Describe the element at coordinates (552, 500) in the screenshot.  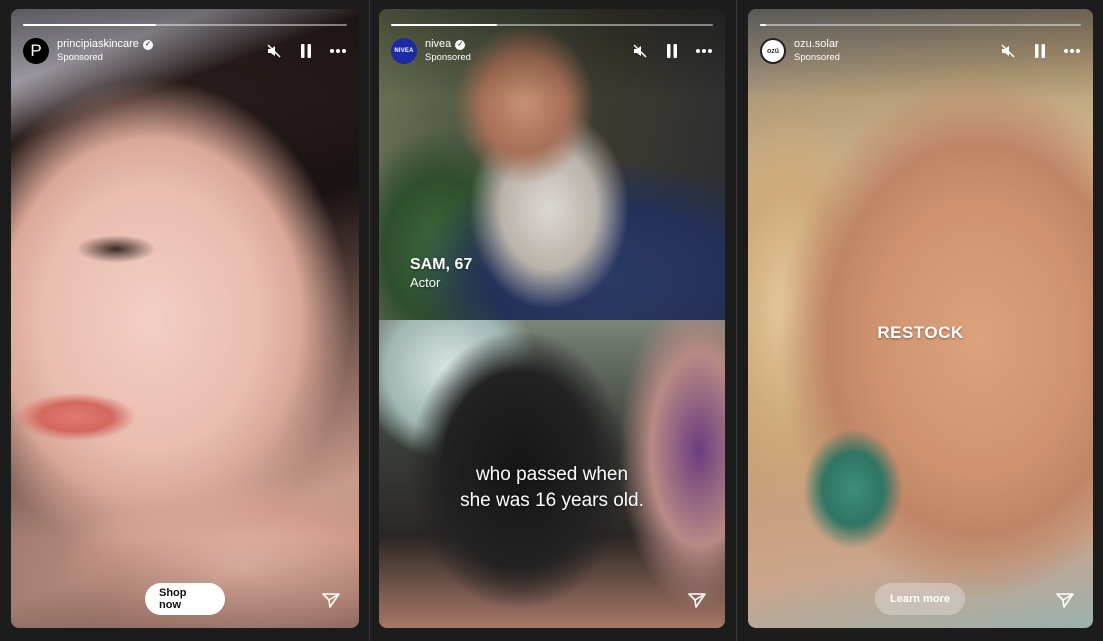
I see `subtitle-line-2: she was 16 years old.` at that location.